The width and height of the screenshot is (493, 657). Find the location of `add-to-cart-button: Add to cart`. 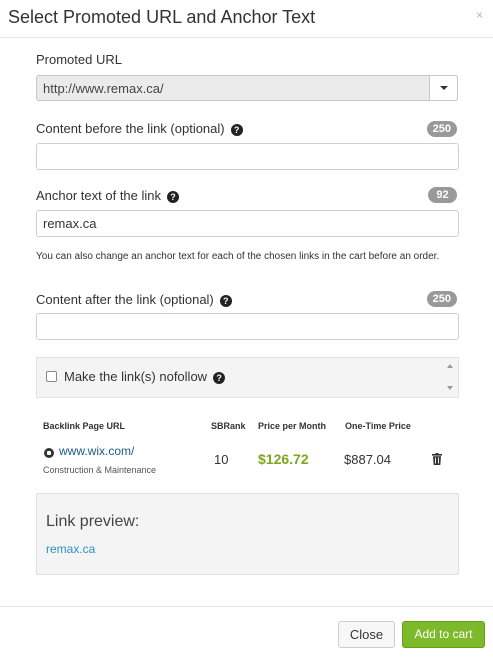

add-to-cart-button: Add to cart is located at coordinates (443, 634).